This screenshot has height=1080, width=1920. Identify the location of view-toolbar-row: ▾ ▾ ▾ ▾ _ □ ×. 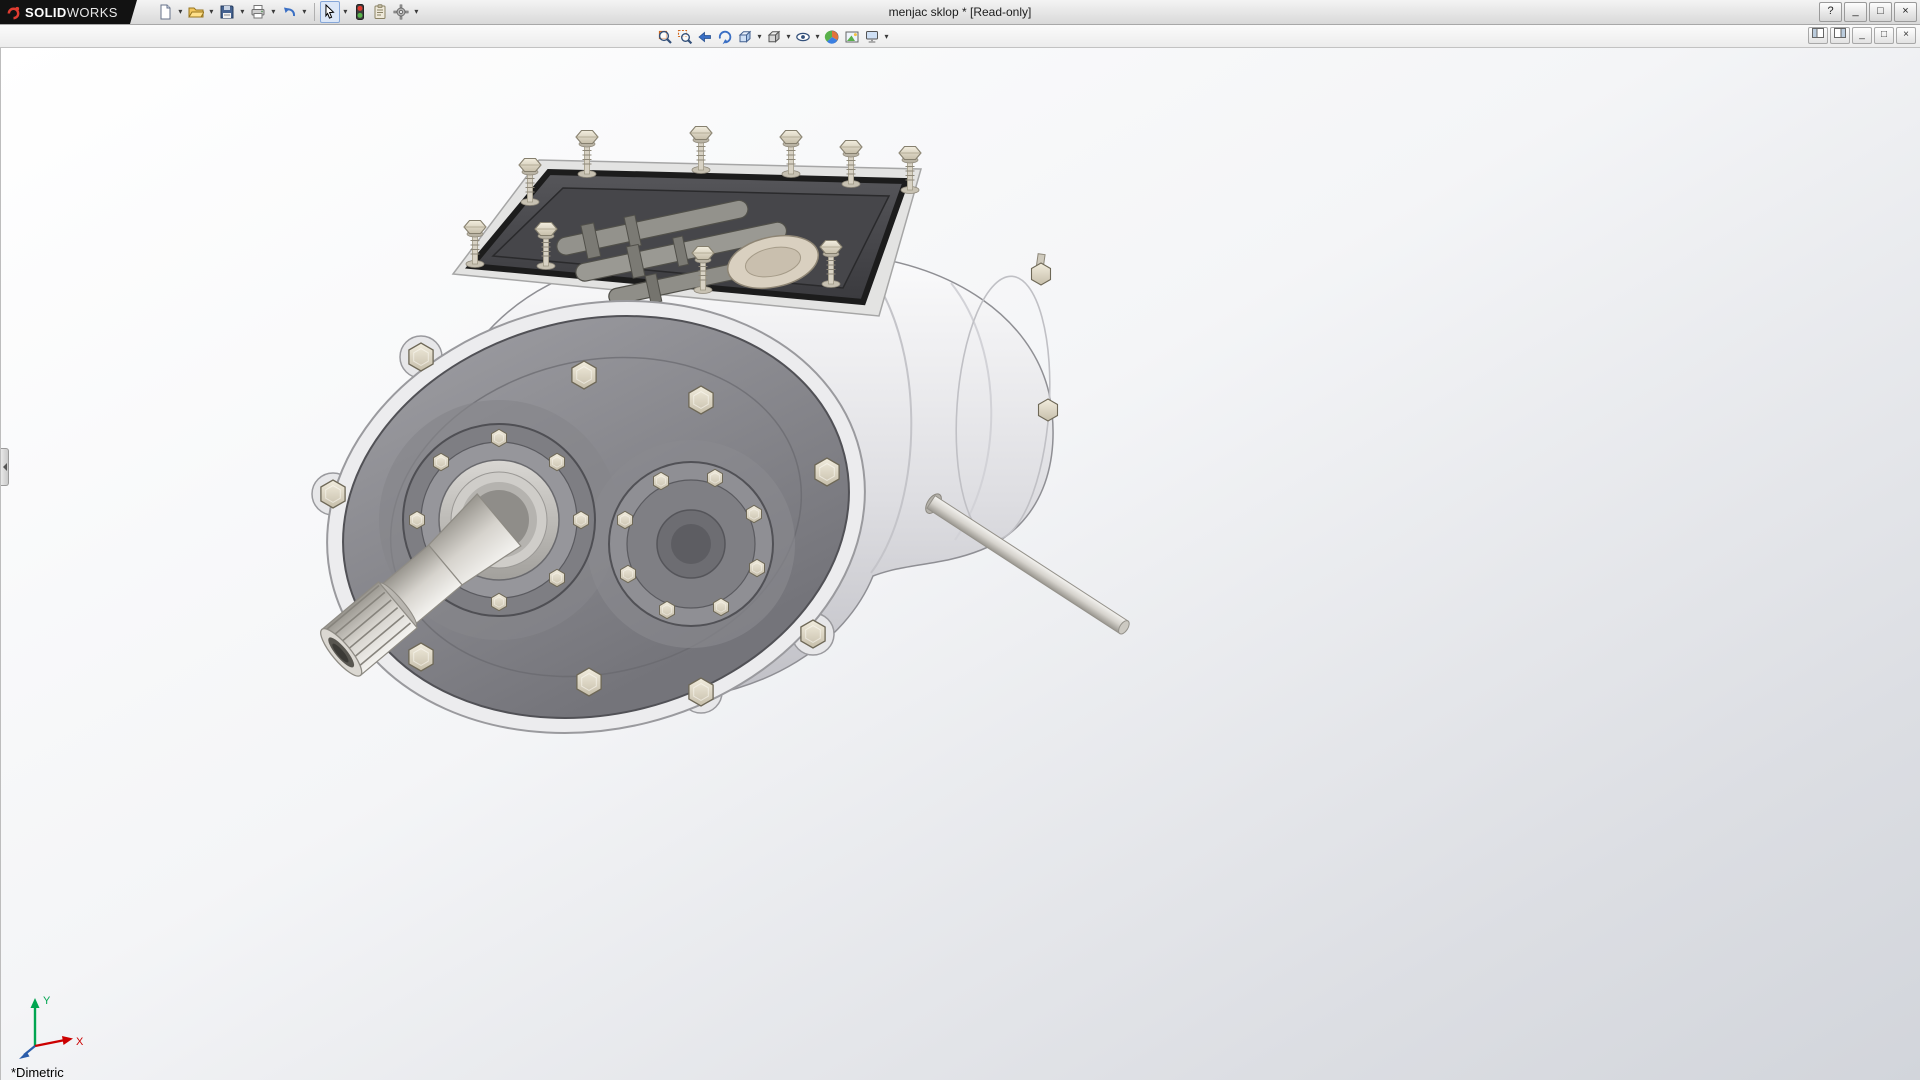
(960, 36).